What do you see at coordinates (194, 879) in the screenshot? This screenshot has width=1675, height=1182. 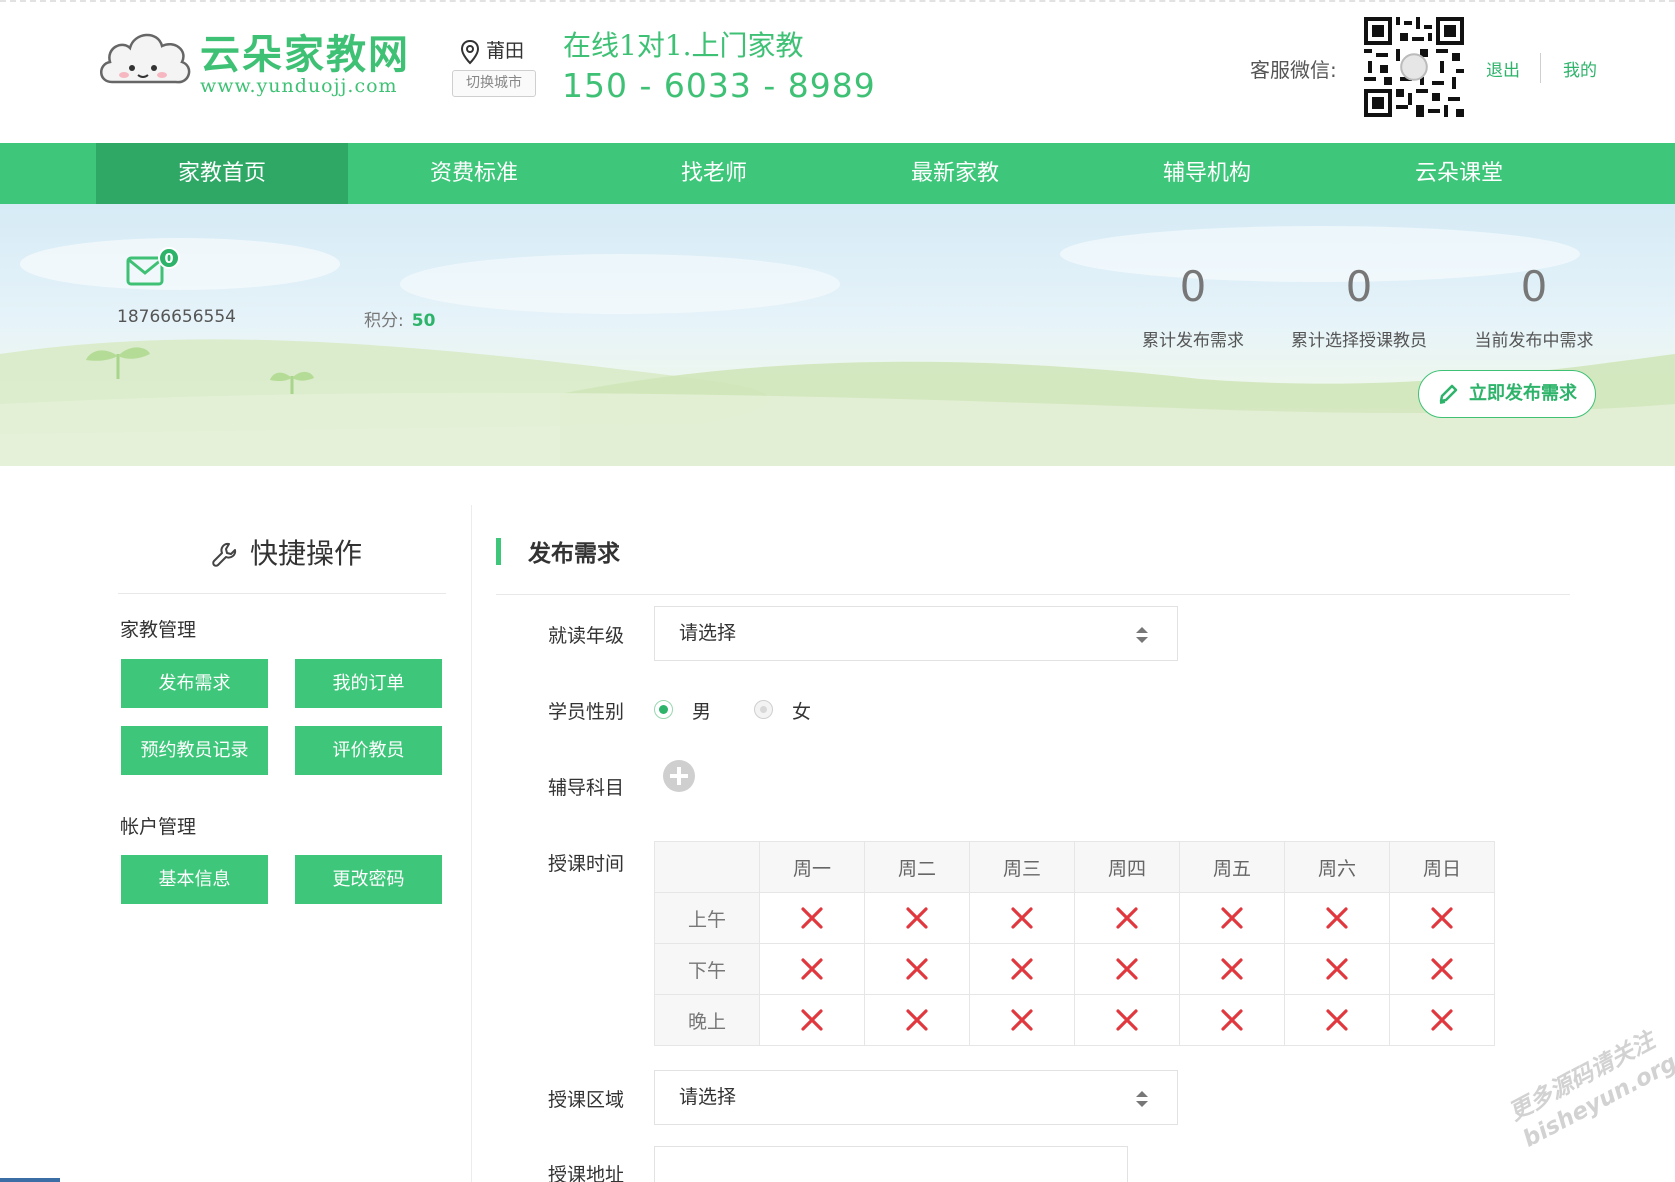 I see `sidebar-basic-info-button: 基本信息` at bounding box center [194, 879].